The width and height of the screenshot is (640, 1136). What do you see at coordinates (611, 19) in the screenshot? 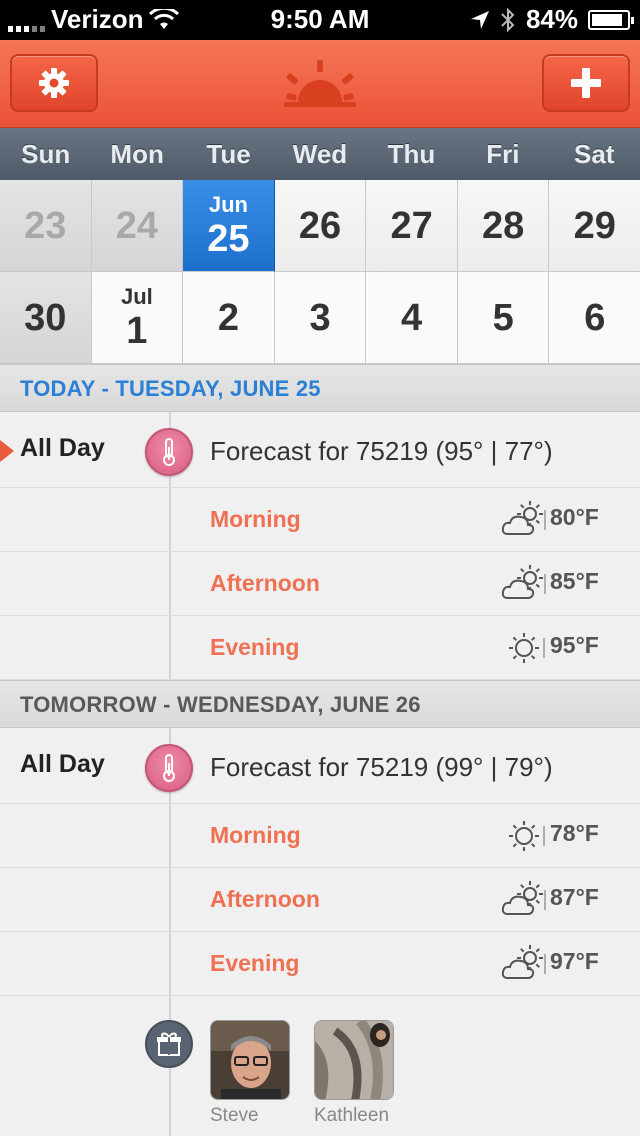
I see `battery-icon` at bounding box center [611, 19].